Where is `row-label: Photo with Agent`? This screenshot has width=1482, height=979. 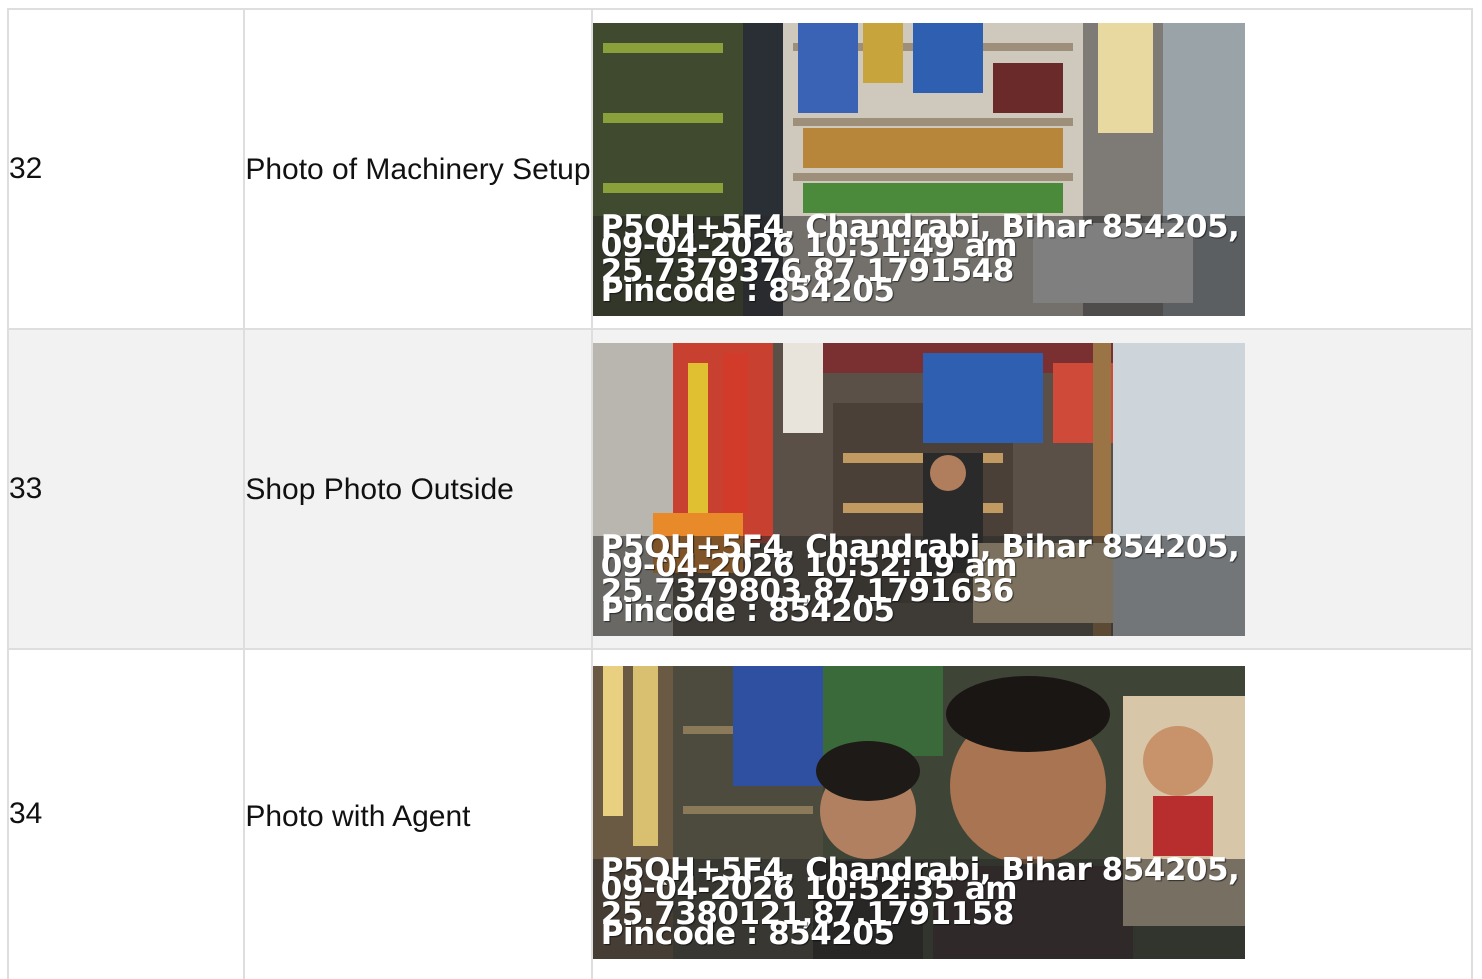
row-label: Photo with Agent is located at coordinates (418, 813).